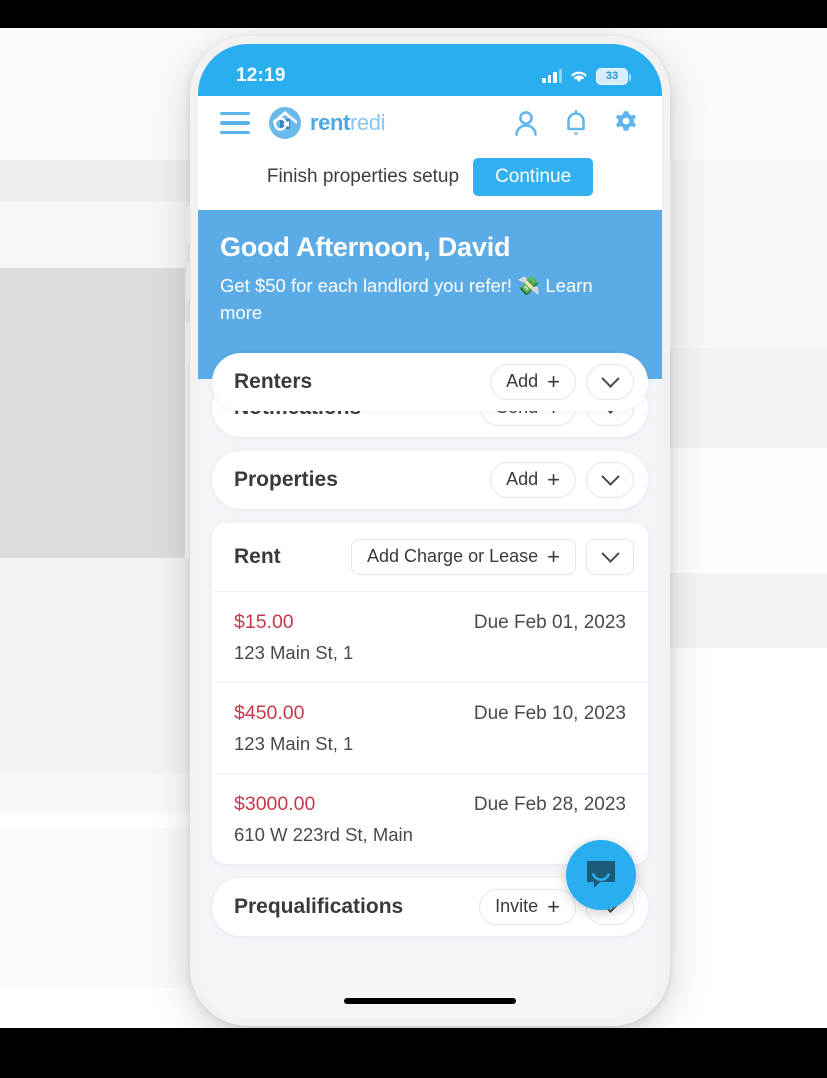  I want to click on rent-actions: Add Charge or Lease +, so click(492, 556).